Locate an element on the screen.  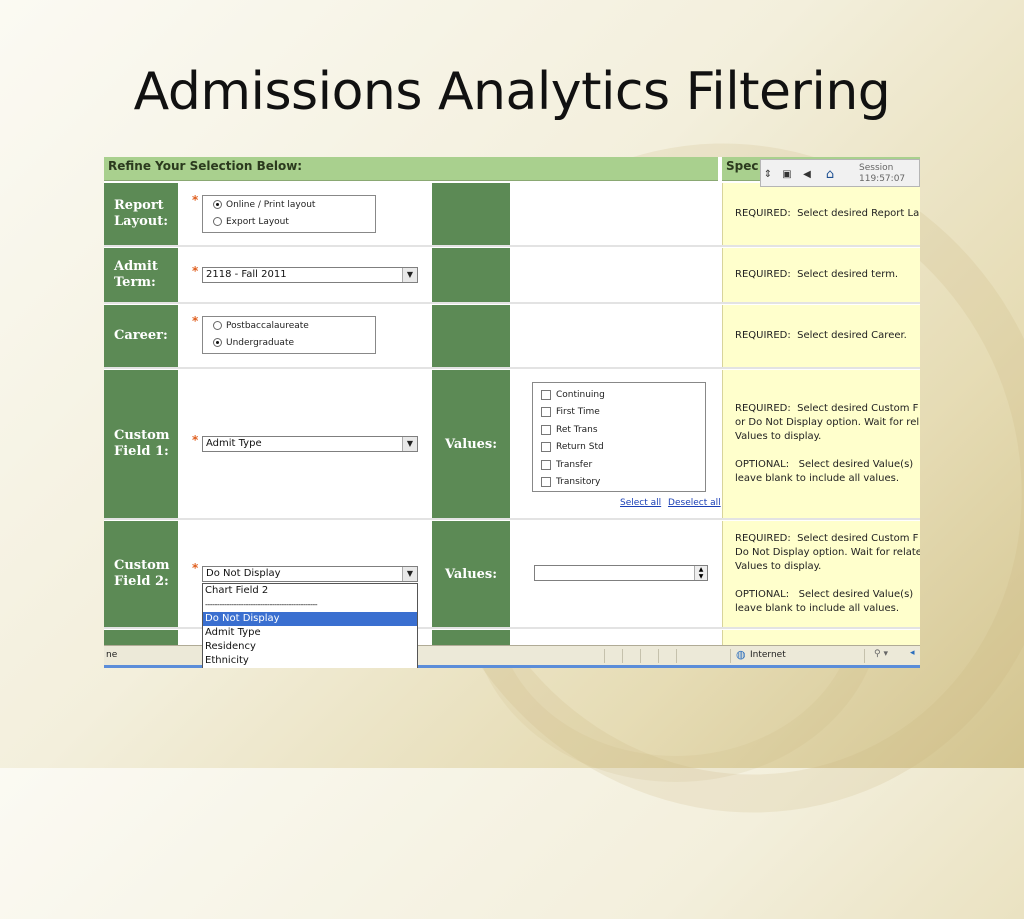
dropdown-option: Chart Field 2 is located at coordinates (310, 591).